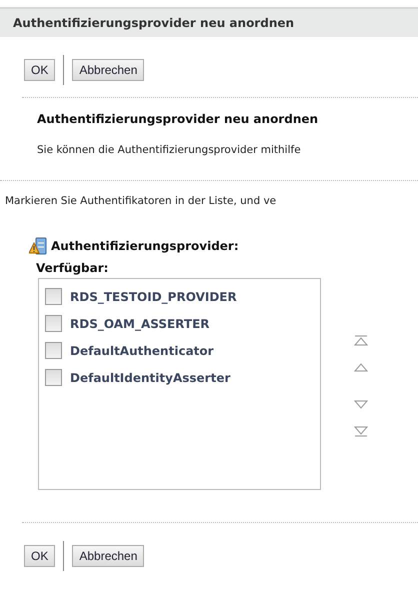  I want to click on page-heading: Authentifizierungsprovider neu anordnen, so click(178, 118).